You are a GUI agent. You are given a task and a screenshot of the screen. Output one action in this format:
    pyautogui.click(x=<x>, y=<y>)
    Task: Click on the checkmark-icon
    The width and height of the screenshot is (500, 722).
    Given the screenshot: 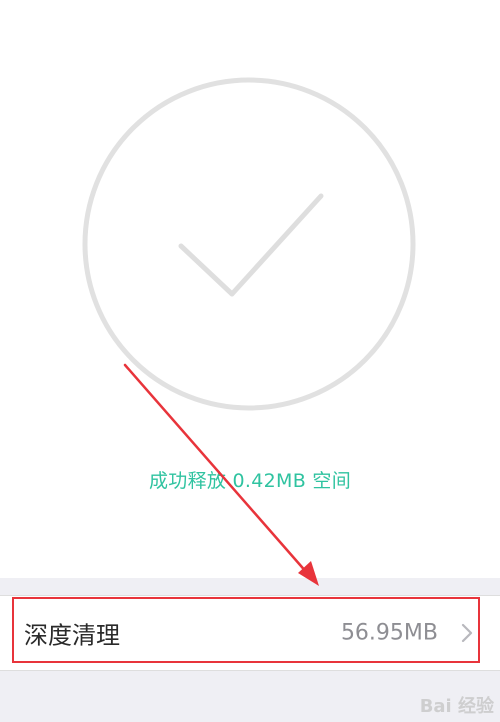 What is the action you would take?
    pyautogui.click(x=251, y=245)
    